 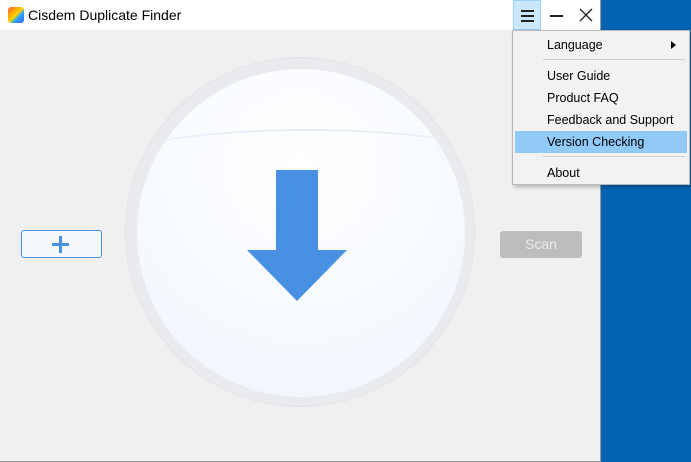 I want to click on plus-icon, so click(x=60, y=244).